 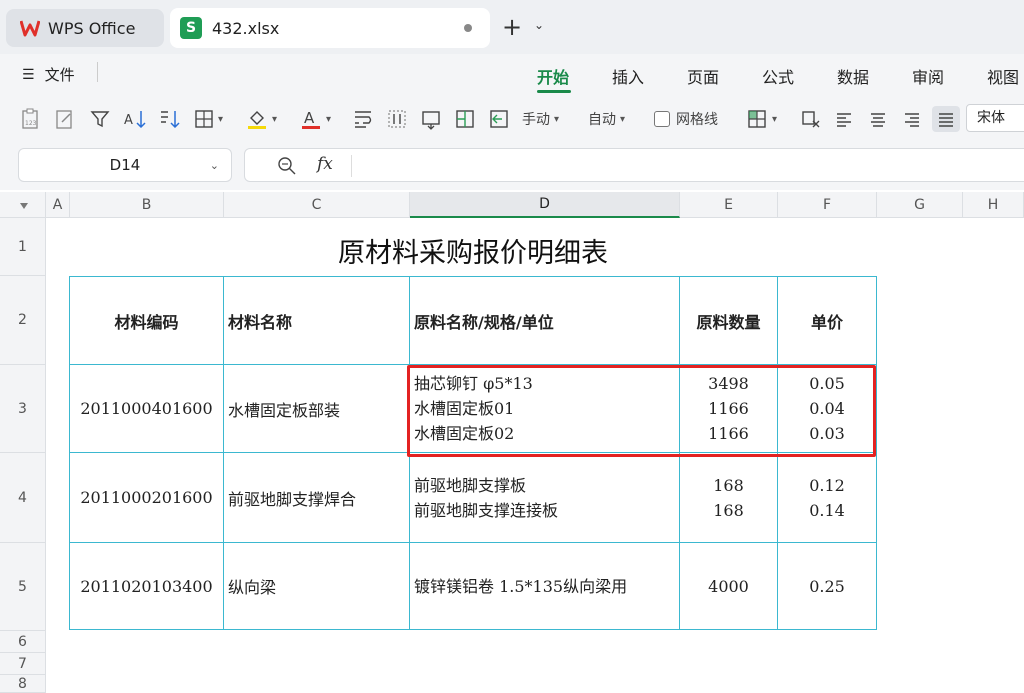 What do you see at coordinates (23, 684) in the screenshot?
I see `row-header-8: 8` at bounding box center [23, 684].